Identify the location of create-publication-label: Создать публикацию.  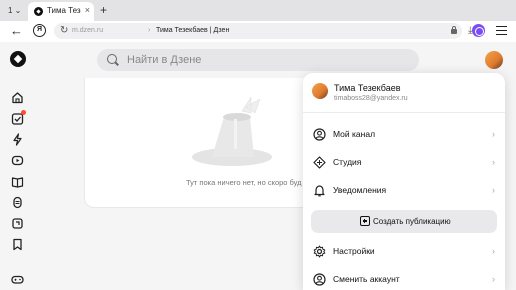
(412, 221).